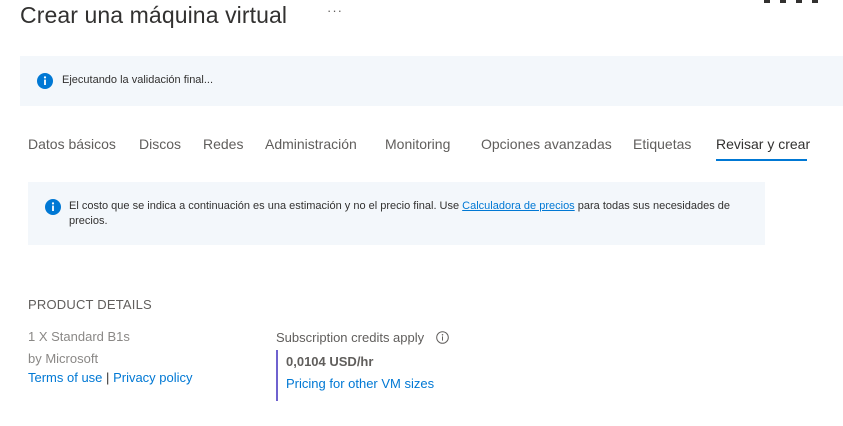  Describe the element at coordinates (791, 1) in the screenshot. I see `partial-graphic` at that location.